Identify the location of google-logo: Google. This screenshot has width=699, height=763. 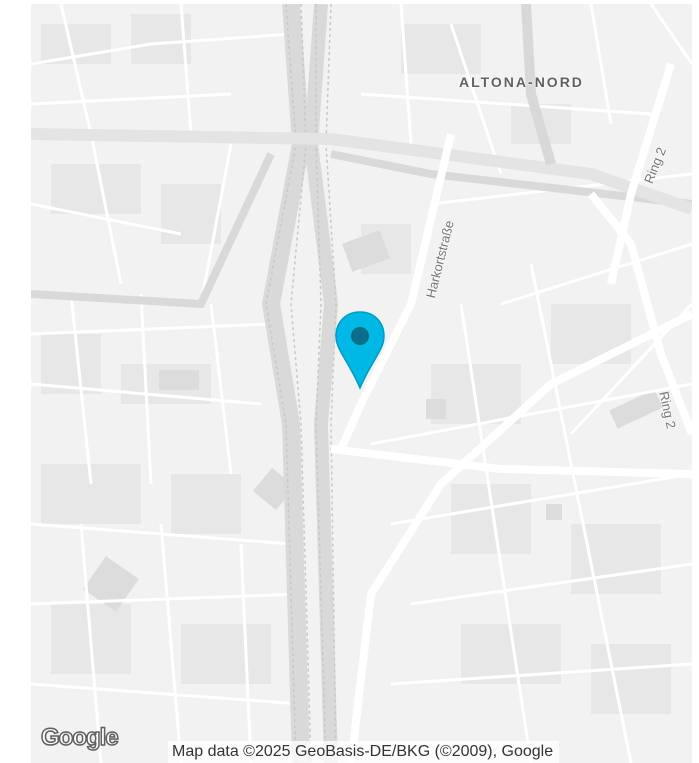
(79, 737).